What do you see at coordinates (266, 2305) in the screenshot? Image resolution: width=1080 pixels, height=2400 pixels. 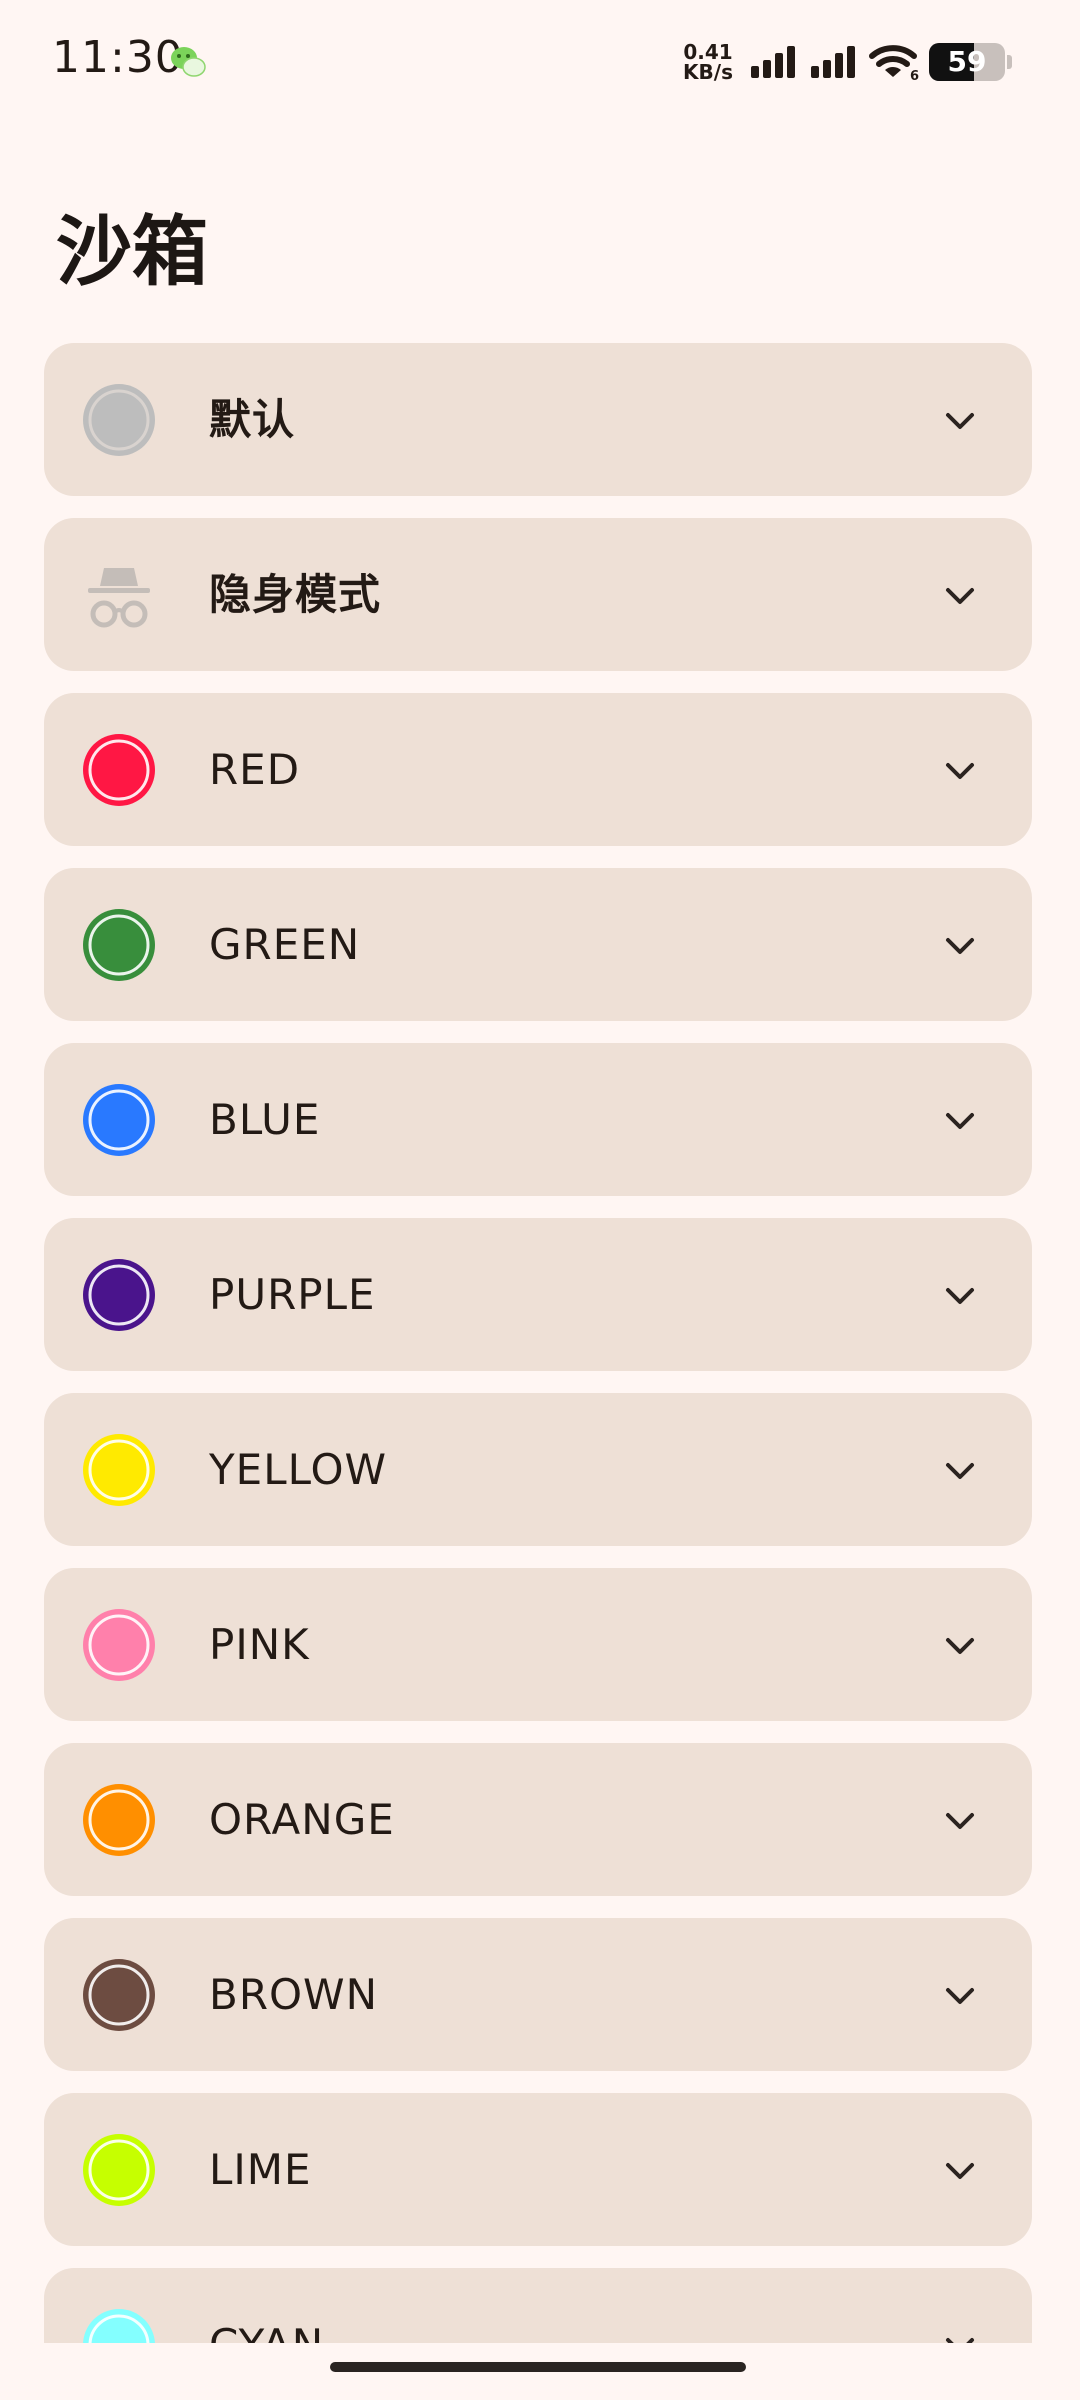 I see `sandbox-item-label: CYAN` at bounding box center [266, 2305].